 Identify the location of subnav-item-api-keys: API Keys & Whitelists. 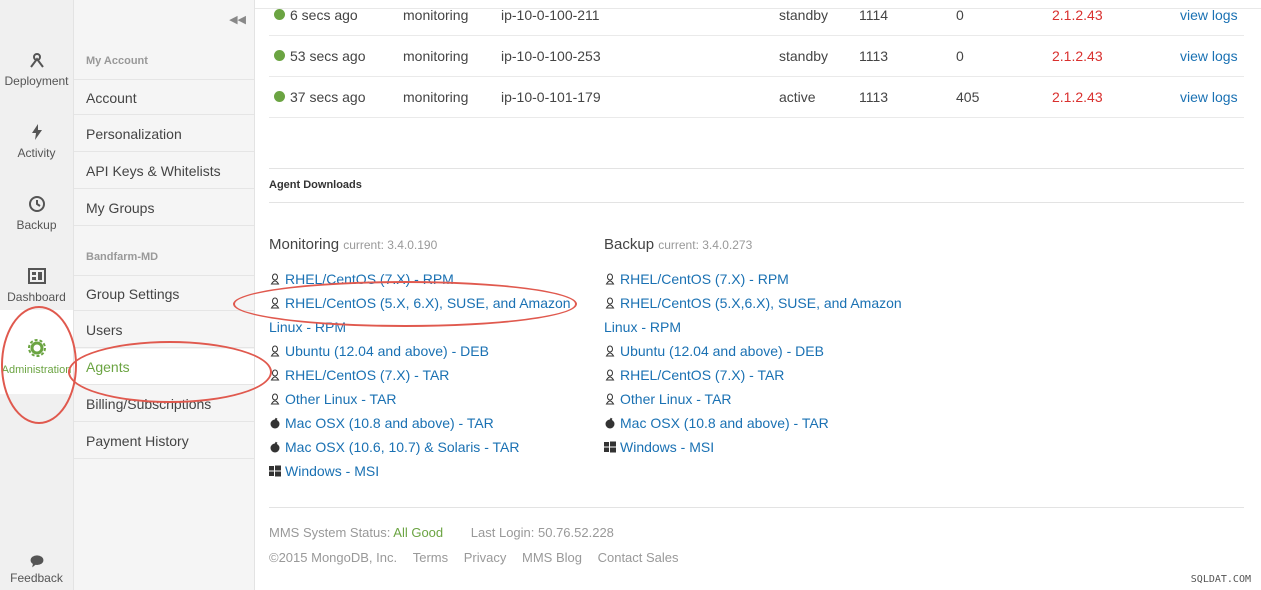
(164, 171).